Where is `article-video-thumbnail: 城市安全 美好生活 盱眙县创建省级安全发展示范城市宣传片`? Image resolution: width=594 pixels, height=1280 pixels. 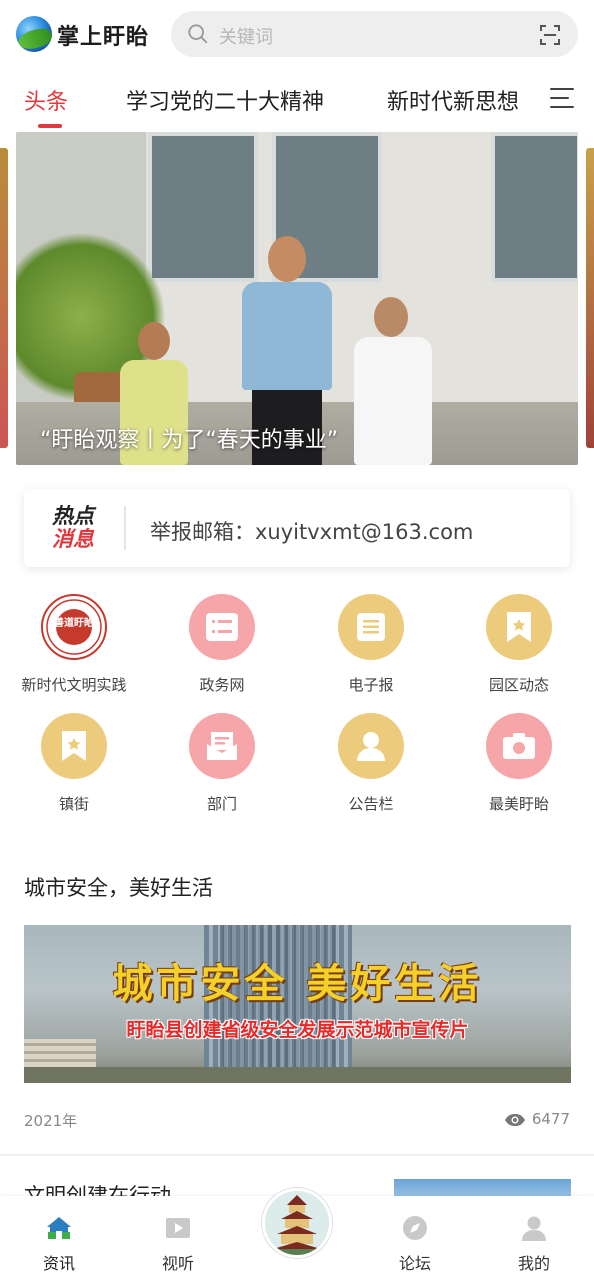 article-video-thumbnail: 城市安全 美好生活 盱眙县创建省级安全发展示范城市宣传片 is located at coordinates (297, 1004).